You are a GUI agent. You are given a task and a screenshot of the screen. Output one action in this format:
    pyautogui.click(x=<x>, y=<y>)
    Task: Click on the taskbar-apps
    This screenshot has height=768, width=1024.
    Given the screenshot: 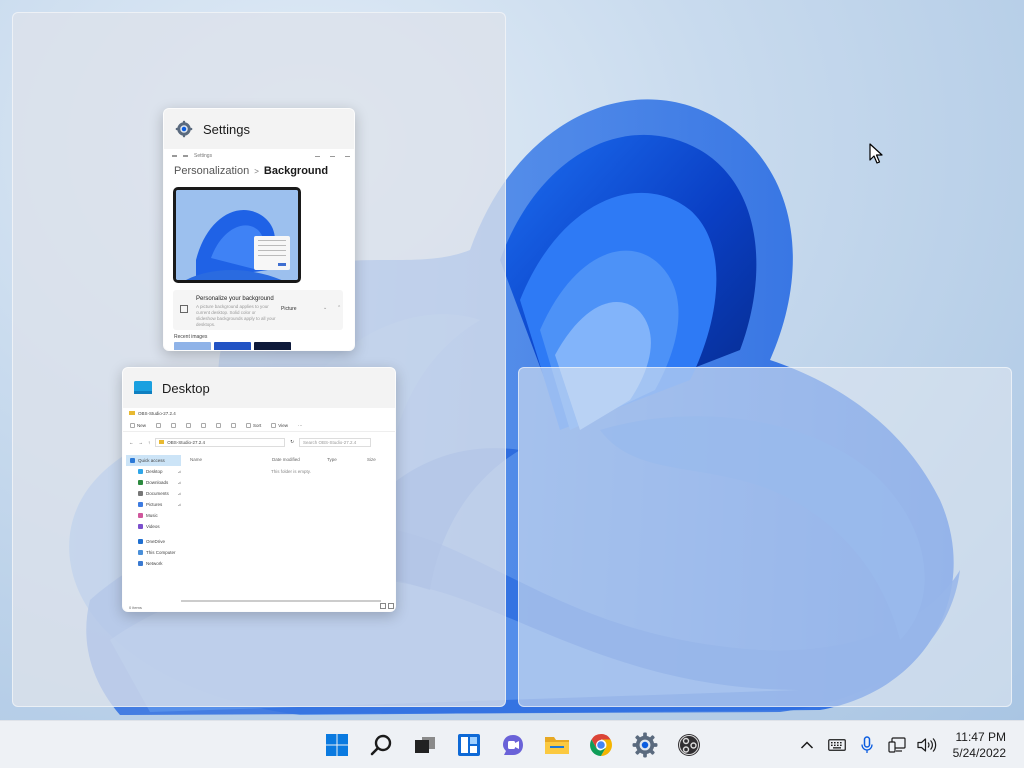 What is the action you would take?
    pyautogui.click(x=513, y=744)
    